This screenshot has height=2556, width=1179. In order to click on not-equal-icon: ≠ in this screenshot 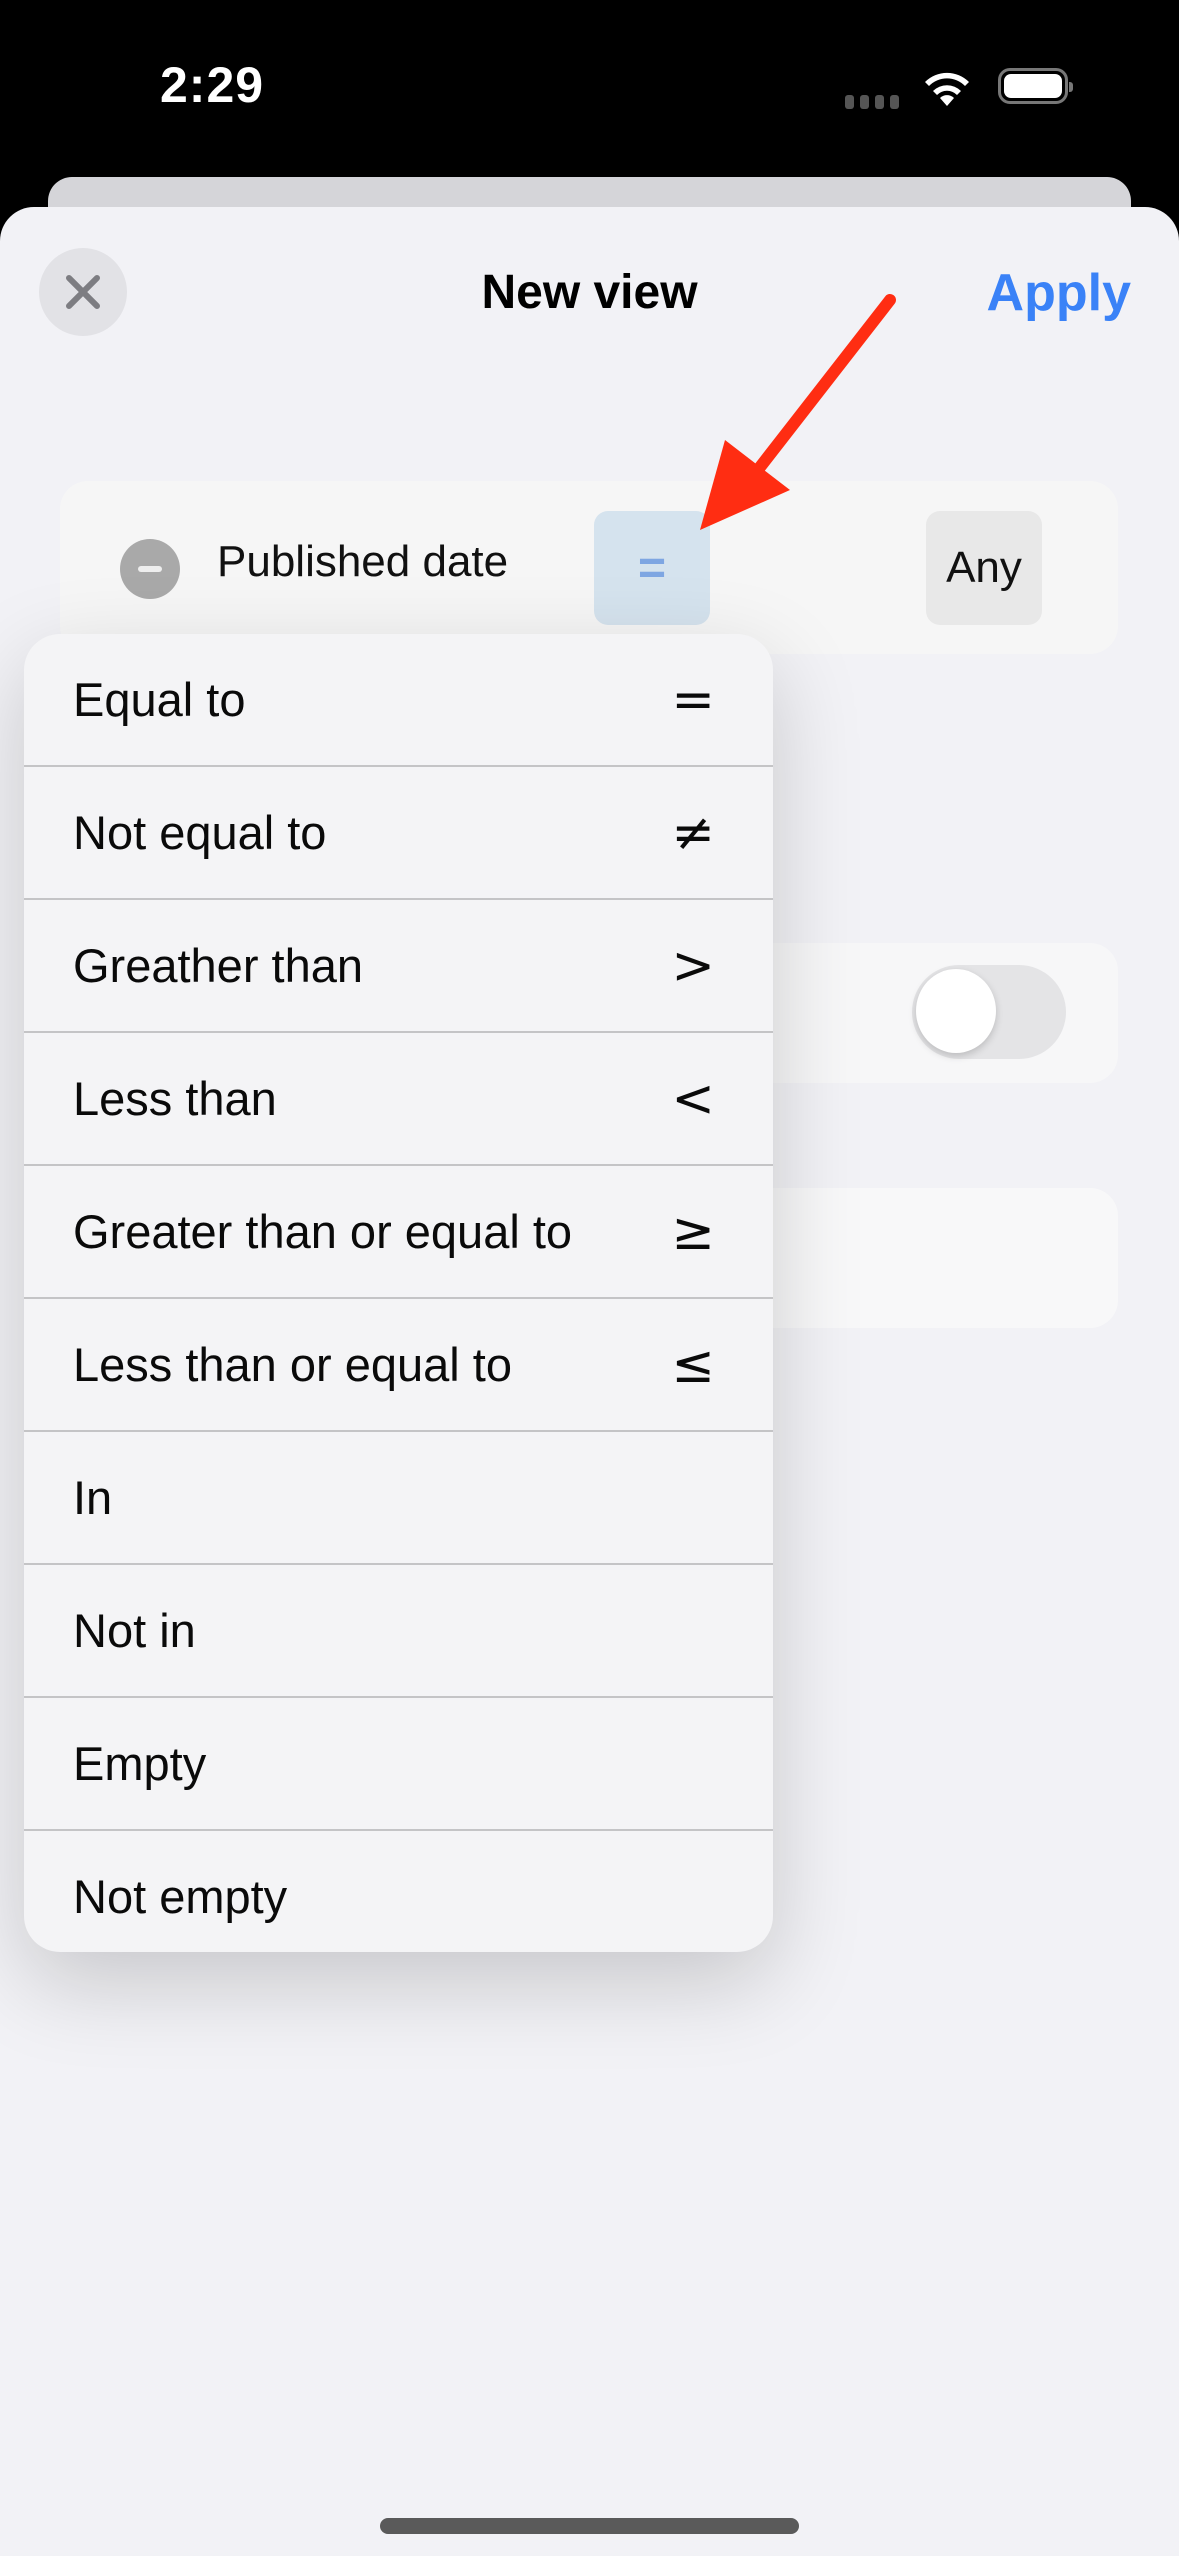, I will do `click(693, 832)`.